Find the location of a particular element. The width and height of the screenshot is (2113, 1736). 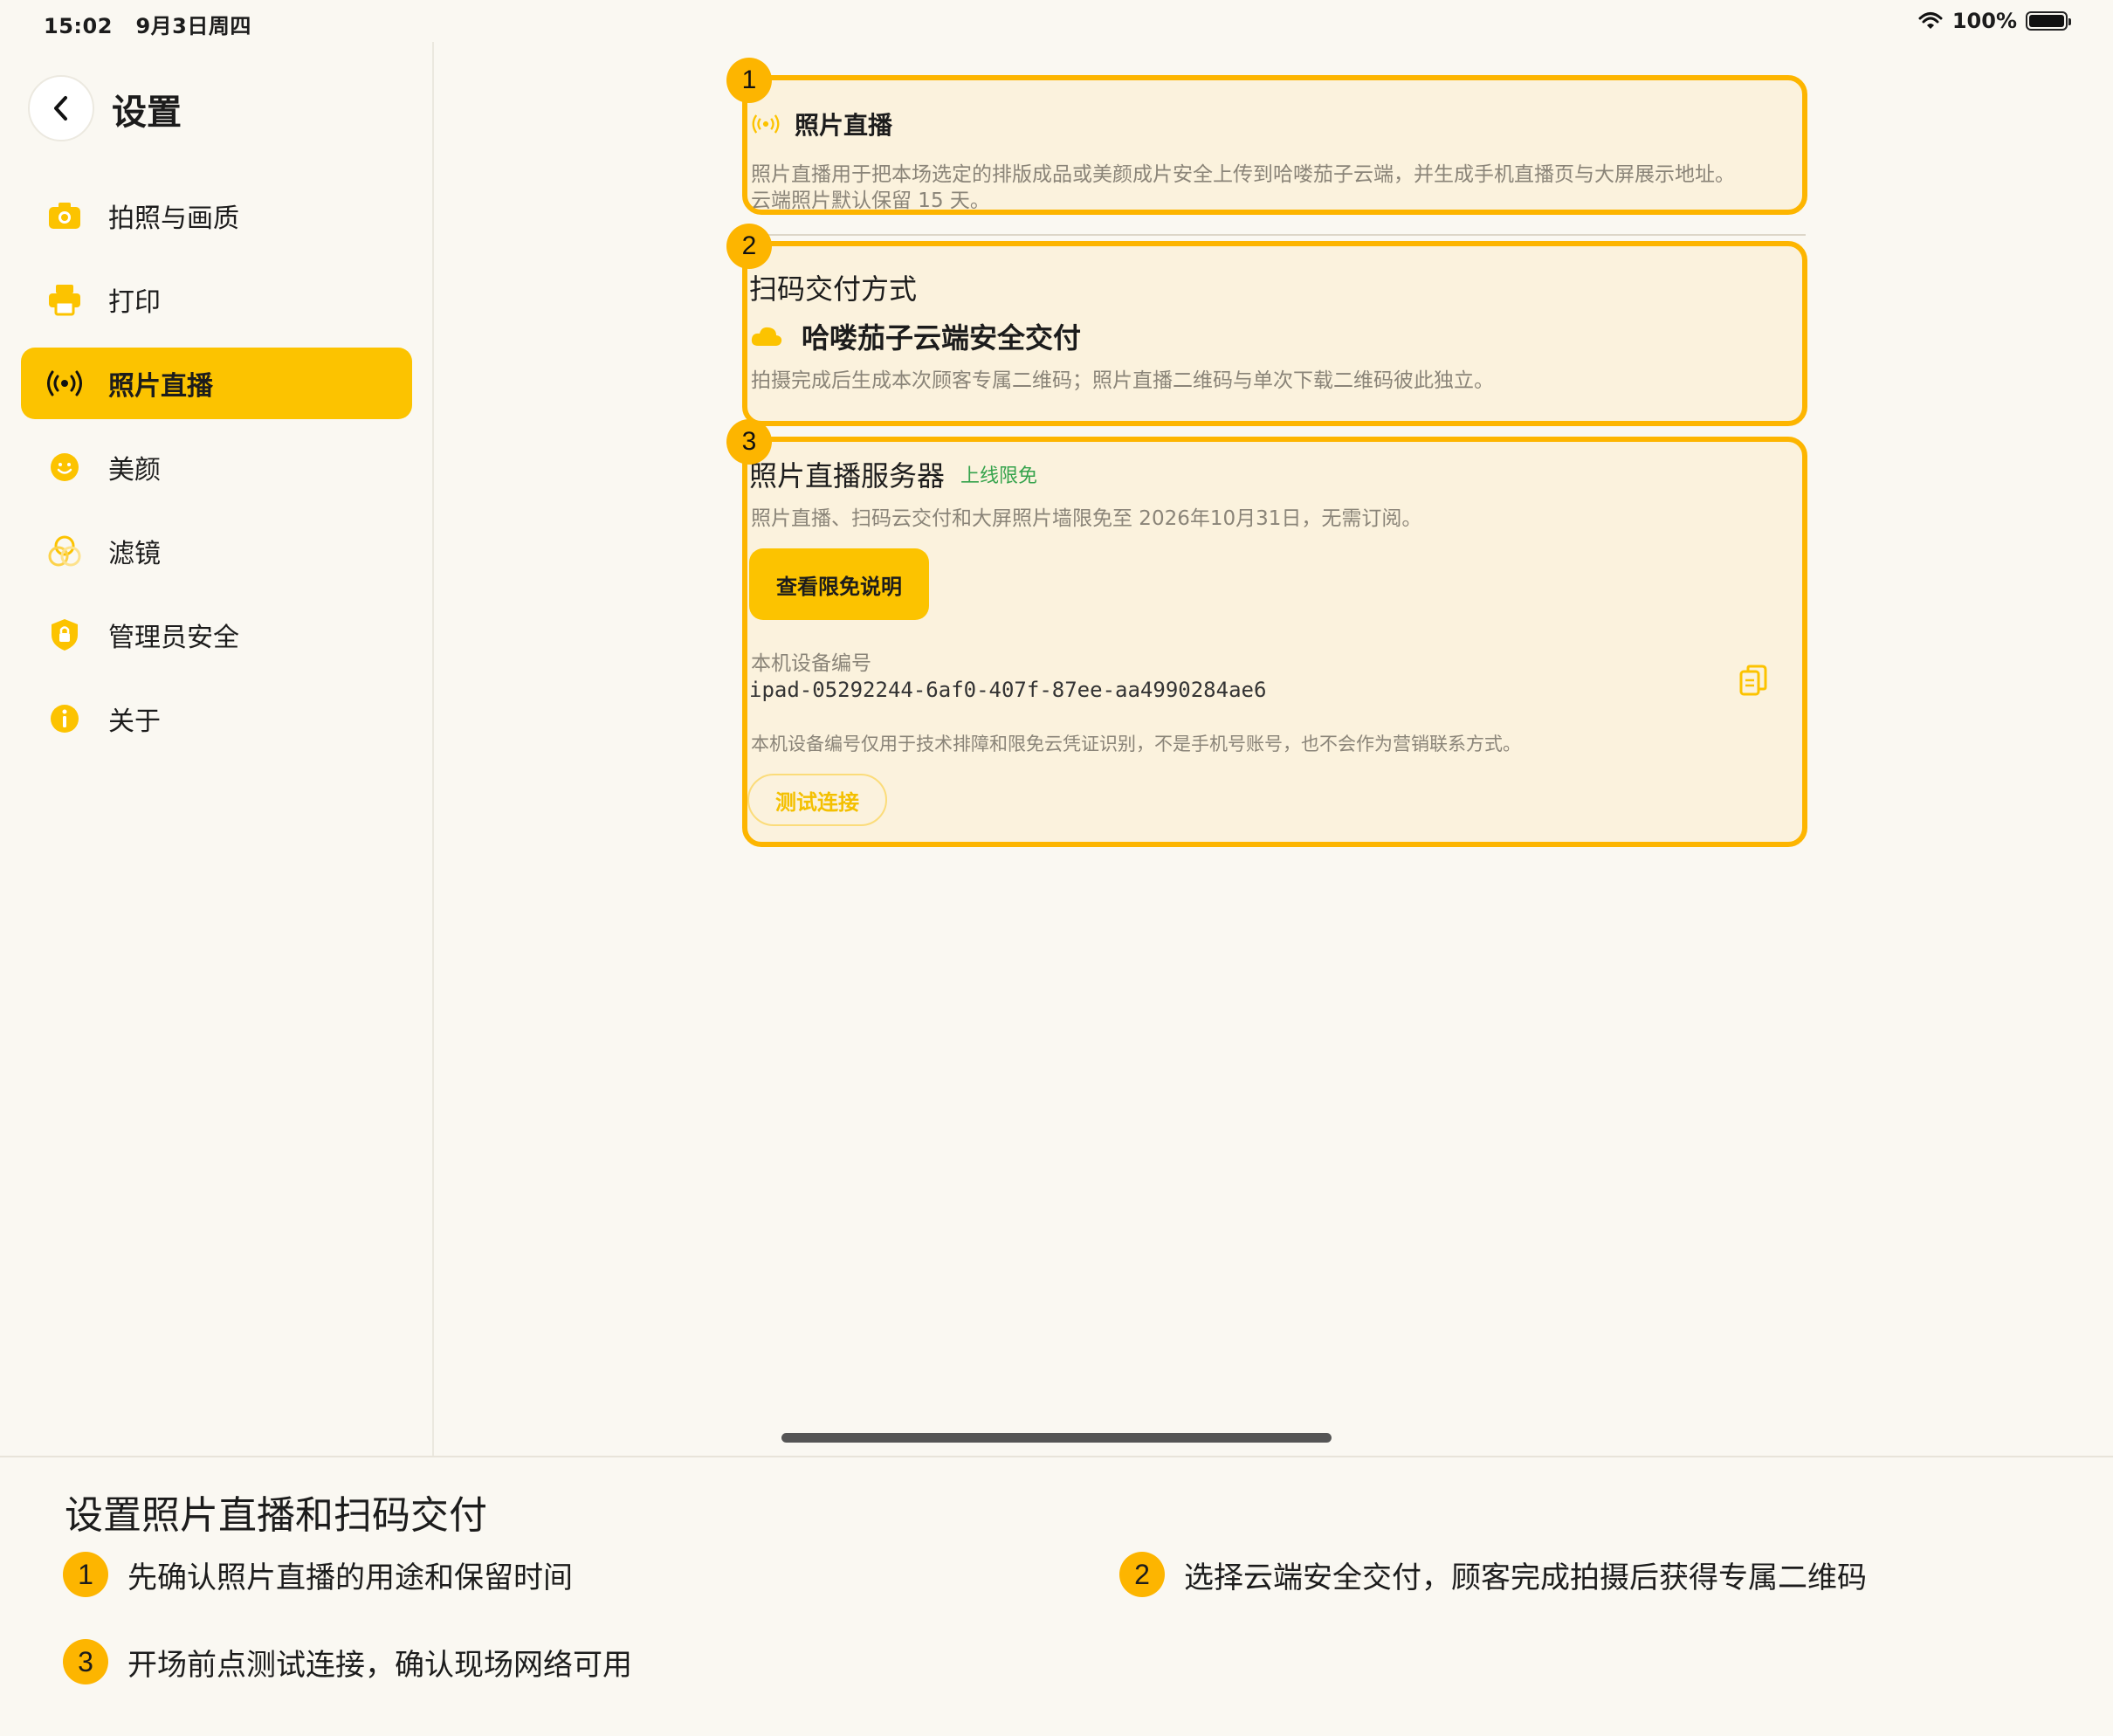

status-bar: 15:02 9月3日周四 100% is located at coordinates (1056, 21).